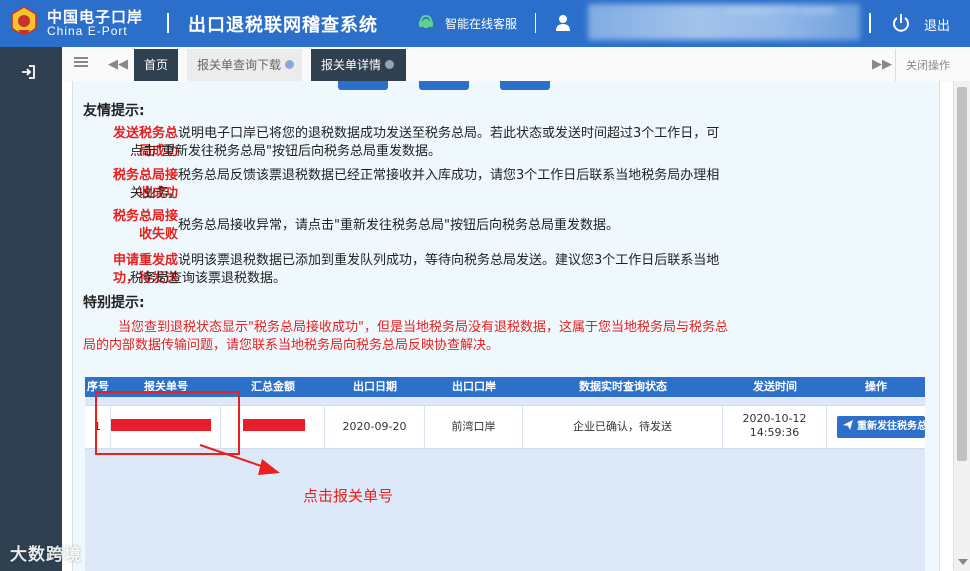 The width and height of the screenshot is (970, 571). What do you see at coordinates (928, 65) in the screenshot?
I see `close-operations-button: 关闭操作` at bounding box center [928, 65].